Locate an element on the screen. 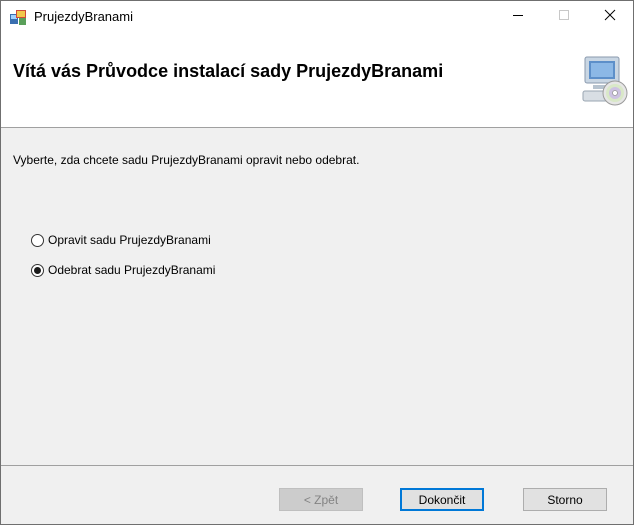 This screenshot has width=634, height=525. repair-option: Opravit sadu PrujezdyBranami is located at coordinates (121, 240).